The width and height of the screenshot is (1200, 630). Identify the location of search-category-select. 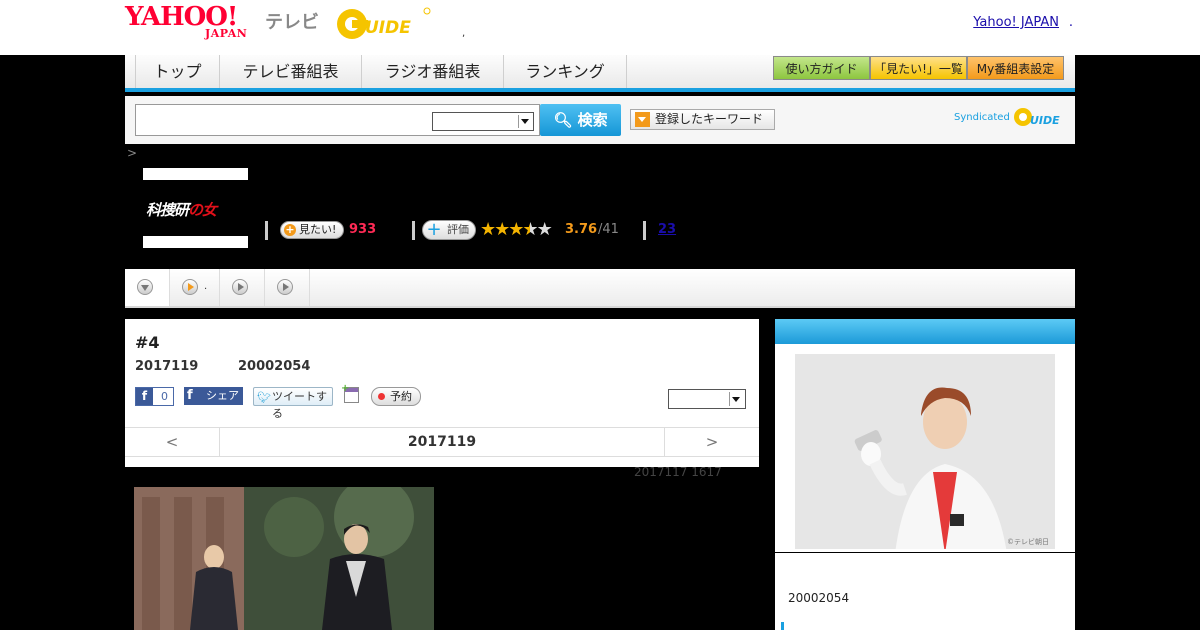
(483, 121).